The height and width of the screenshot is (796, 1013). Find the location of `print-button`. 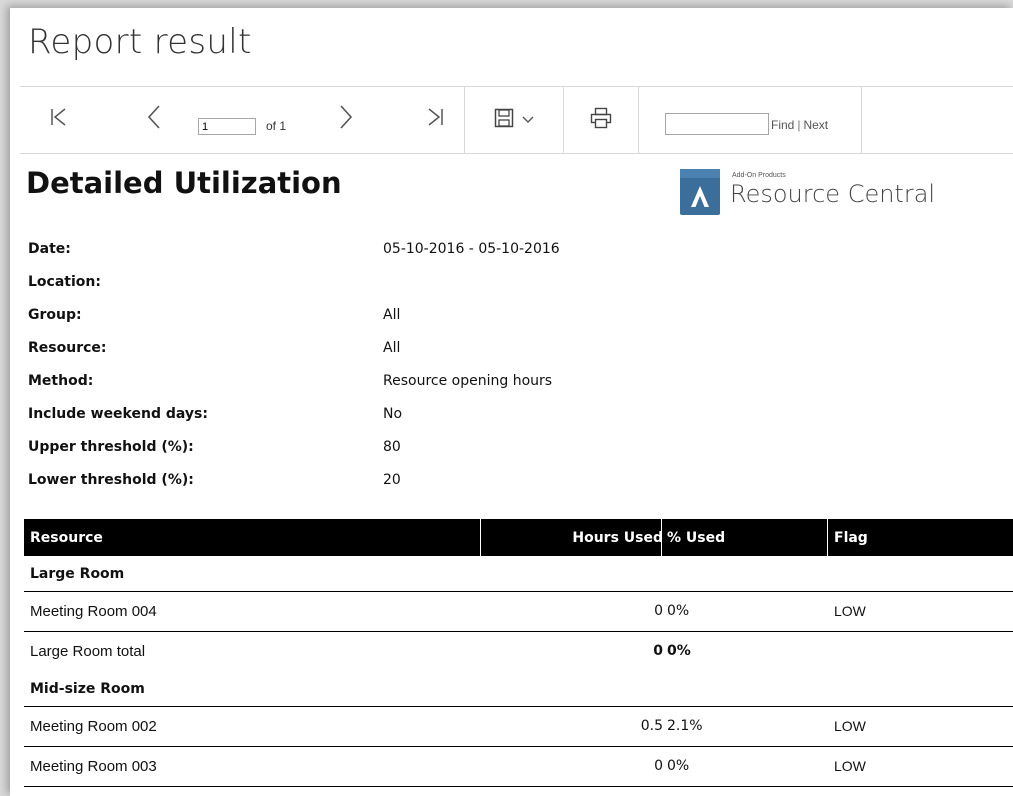

print-button is located at coordinates (601, 120).